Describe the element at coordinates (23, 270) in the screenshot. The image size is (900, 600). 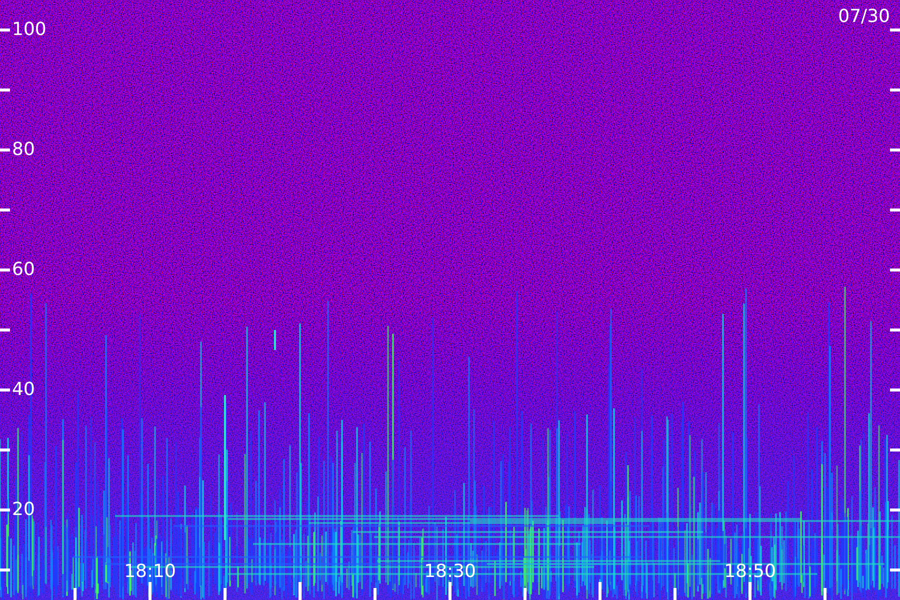
I see `y-axis-label: 60` at that location.